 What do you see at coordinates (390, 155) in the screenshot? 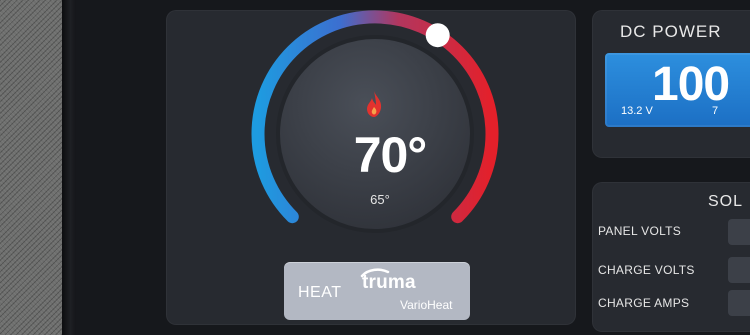
I see `set-temperature: 70°` at bounding box center [390, 155].